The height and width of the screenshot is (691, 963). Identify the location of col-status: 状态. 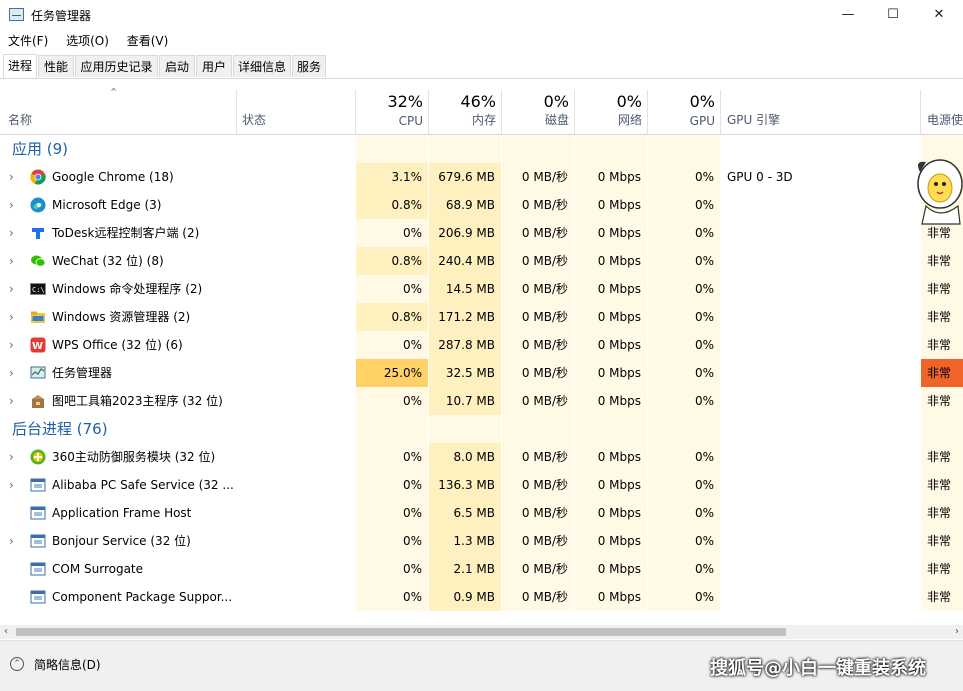
(296, 112).